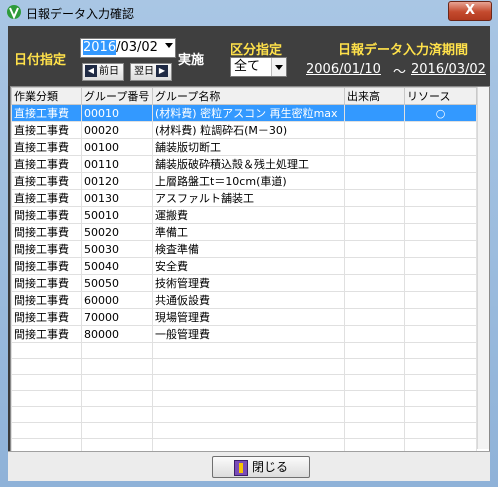  What do you see at coordinates (248, 317) in the screenshot?
I see `cell-group-name: 現場管理費` at bounding box center [248, 317].